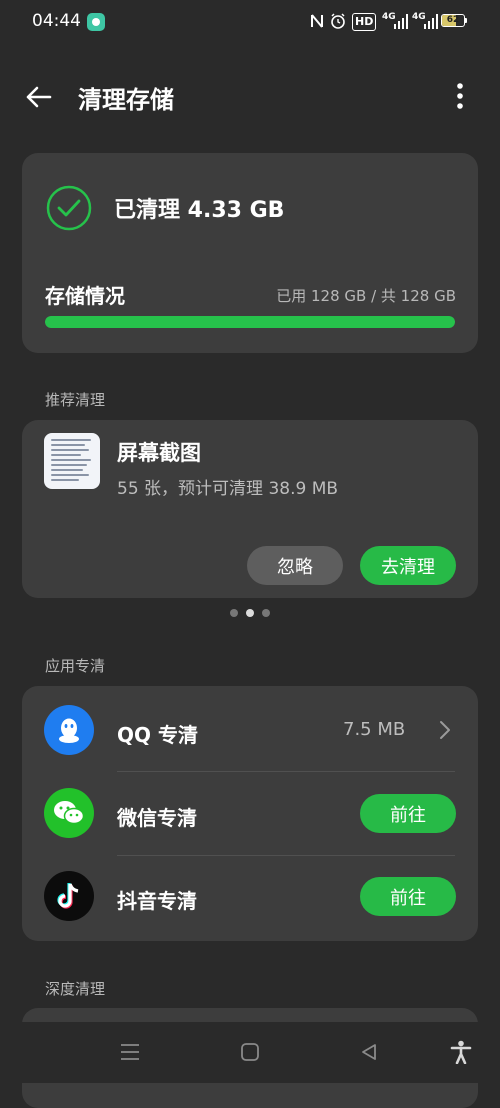 This screenshot has width=500, height=1108. What do you see at coordinates (75, 666) in the screenshot?
I see `section-title-apps: 应用专清` at bounding box center [75, 666].